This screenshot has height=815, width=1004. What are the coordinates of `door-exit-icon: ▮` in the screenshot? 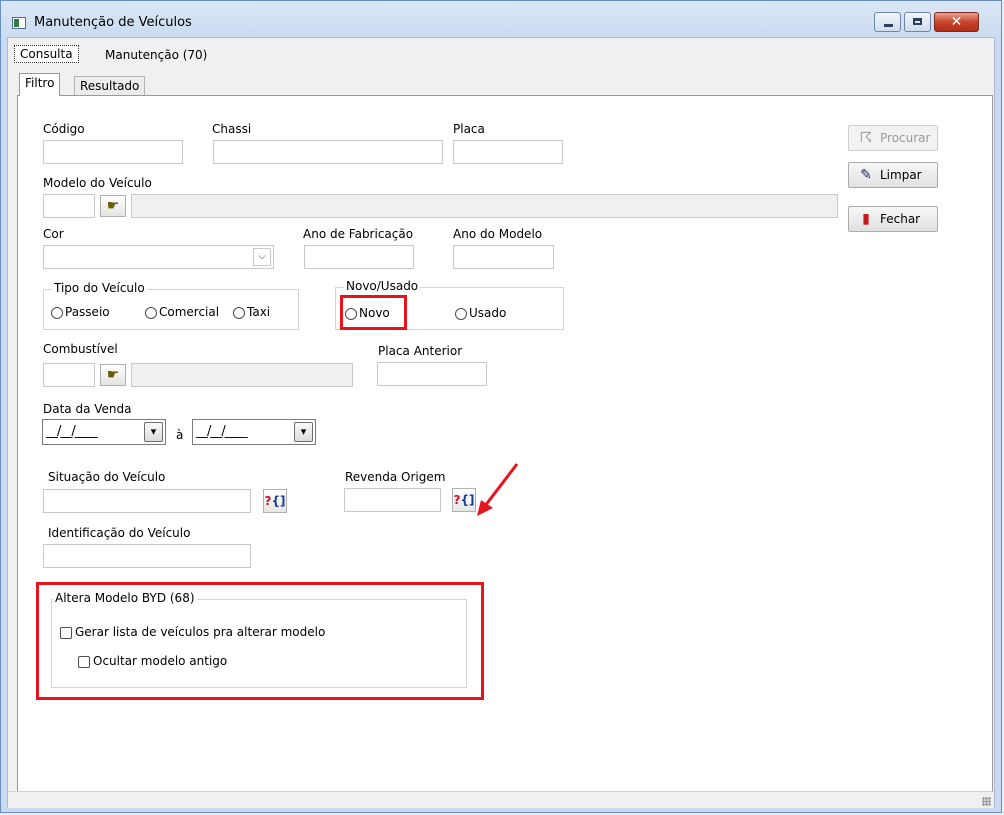 It's located at (866, 219).